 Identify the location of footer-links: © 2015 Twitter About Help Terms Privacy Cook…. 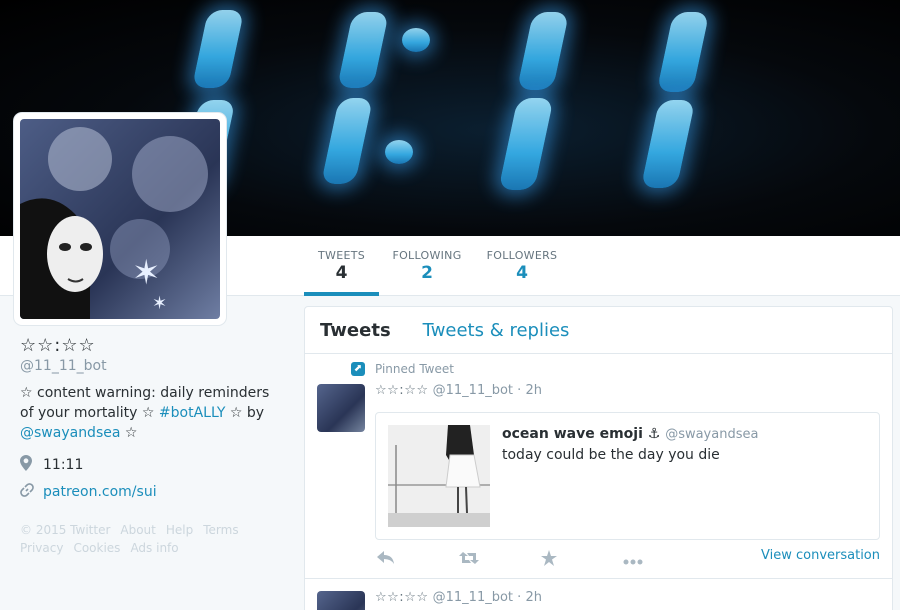
(152, 539).